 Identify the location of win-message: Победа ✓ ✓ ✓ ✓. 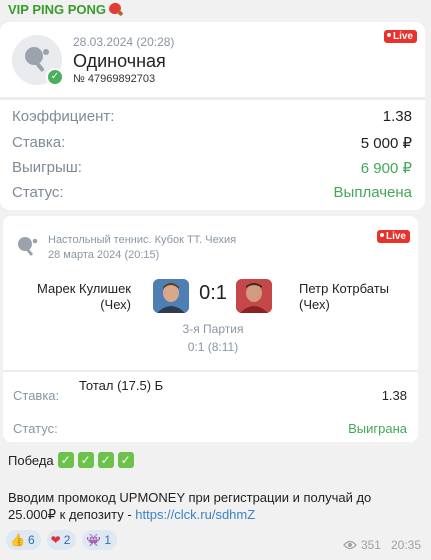
(71, 460).